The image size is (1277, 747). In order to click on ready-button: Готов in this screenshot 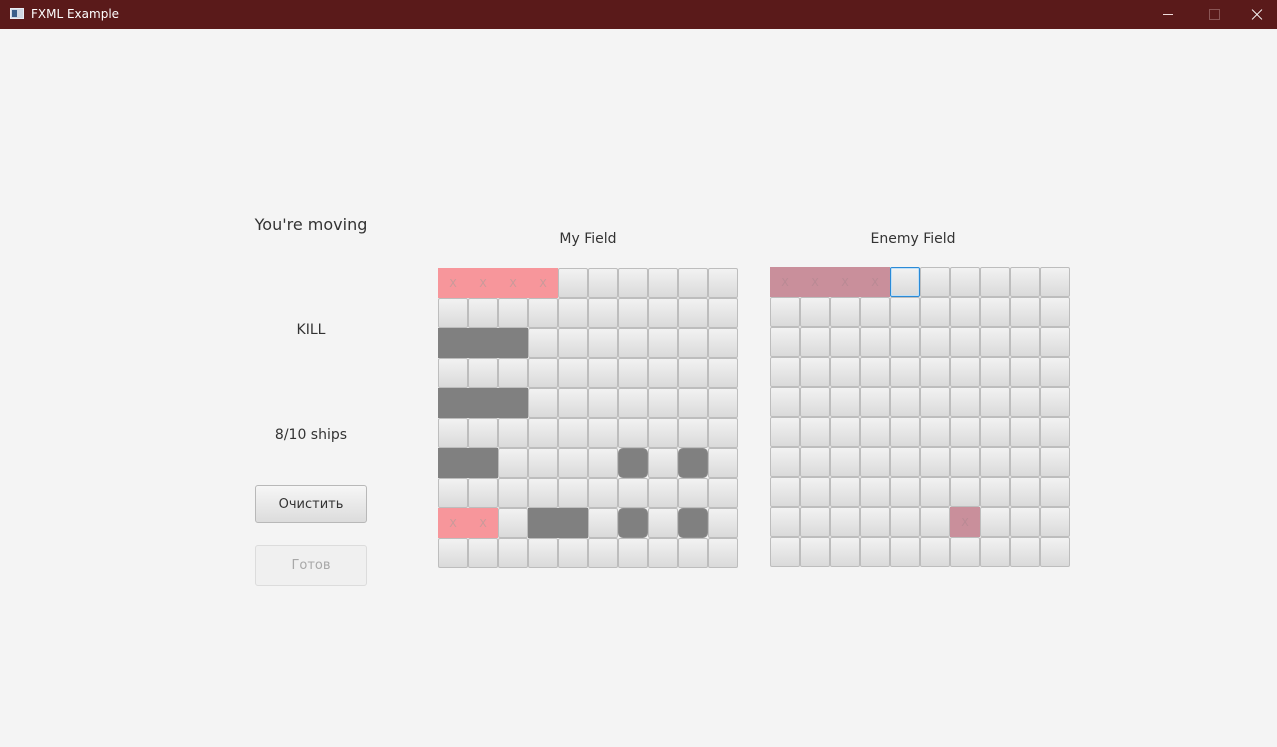, I will do `click(311, 565)`.